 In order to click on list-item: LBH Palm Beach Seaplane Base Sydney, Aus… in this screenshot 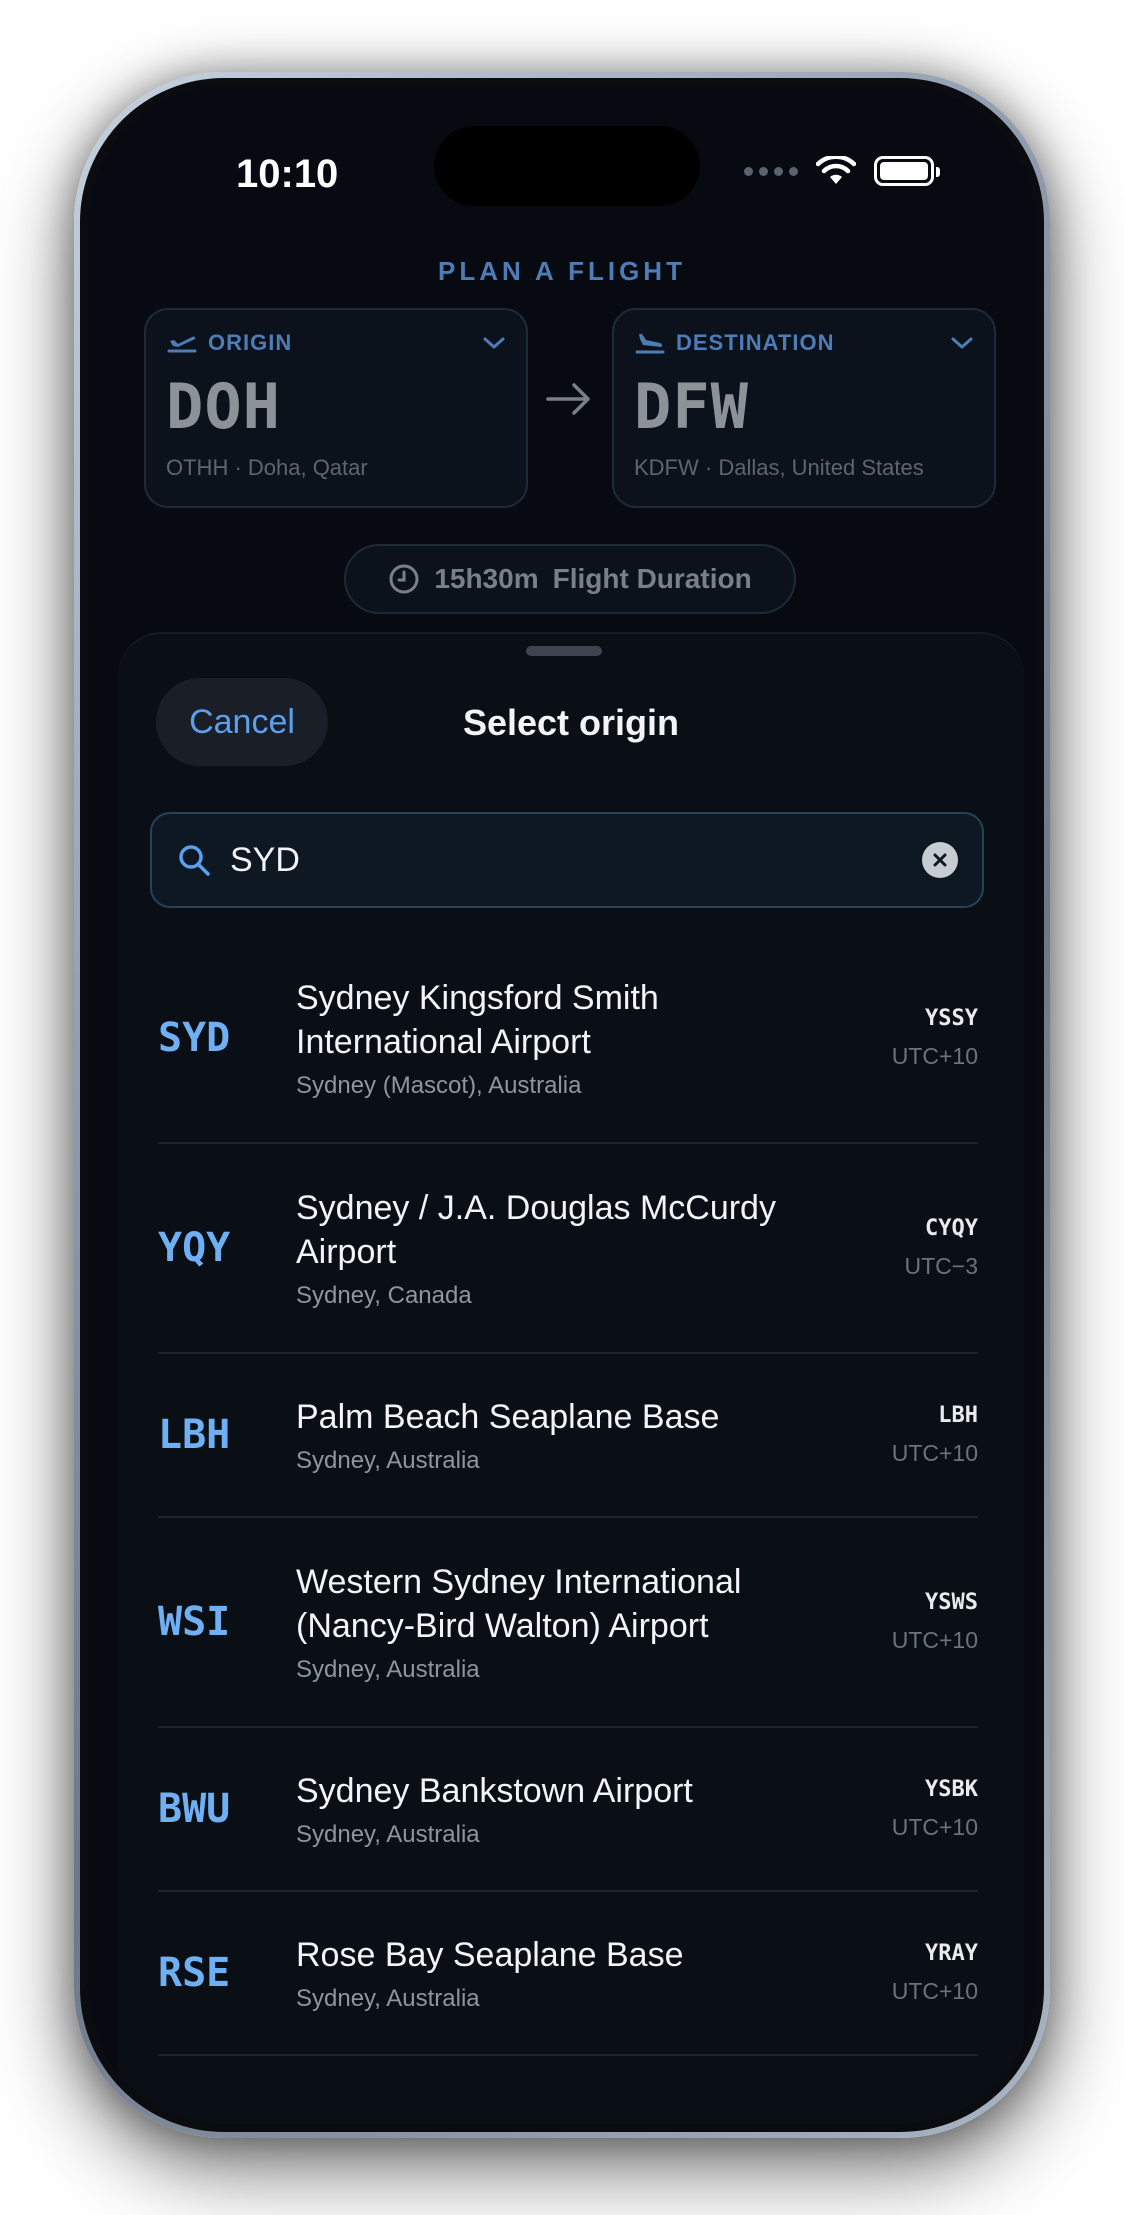, I will do `click(568, 1436)`.